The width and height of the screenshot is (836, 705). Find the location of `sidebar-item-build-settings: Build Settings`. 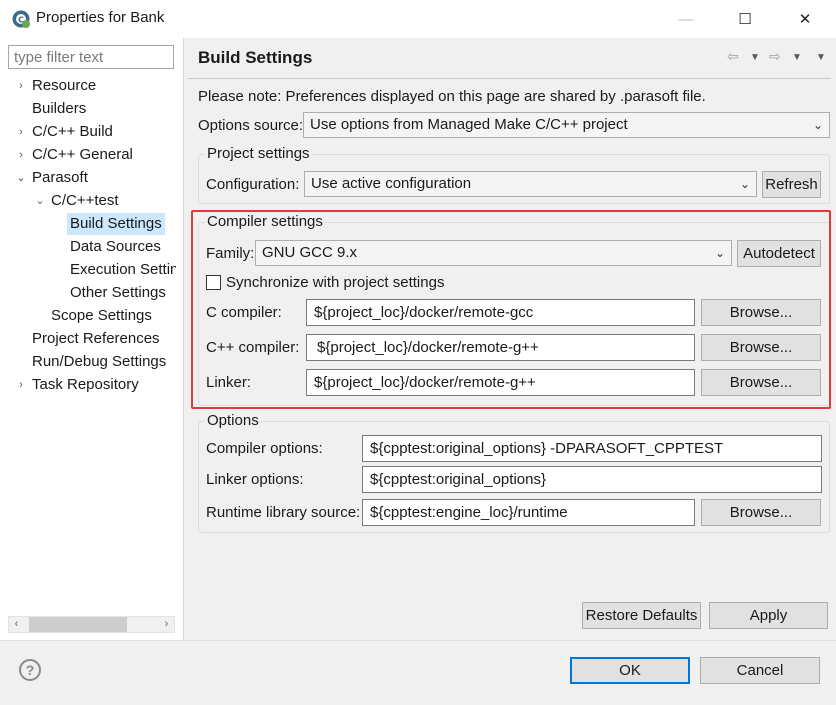

sidebar-item-build-settings: Build Settings is located at coordinates (116, 224).